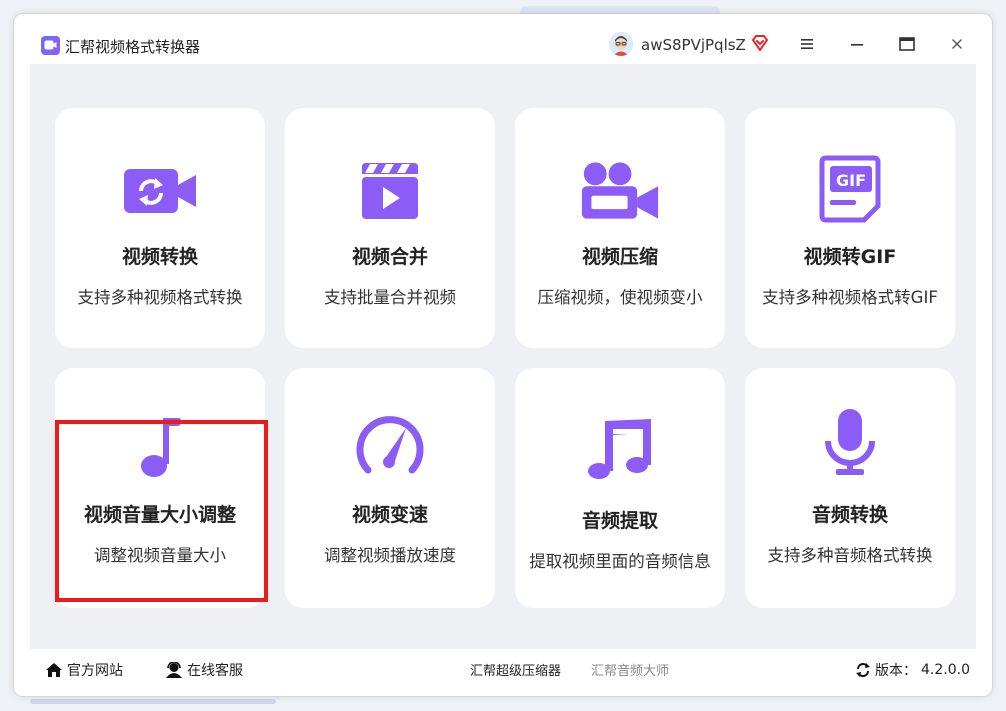  What do you see at coordinates (957, 44) in the screenshot?
I see `close-icon` at bounding box center [957, 44].